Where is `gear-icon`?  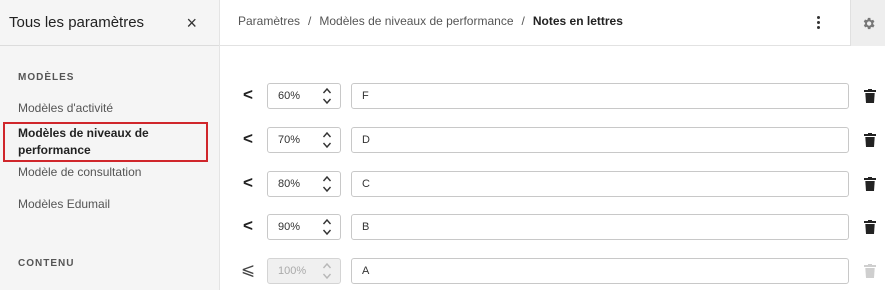
gear-icon is located at coordinates (867, 23).